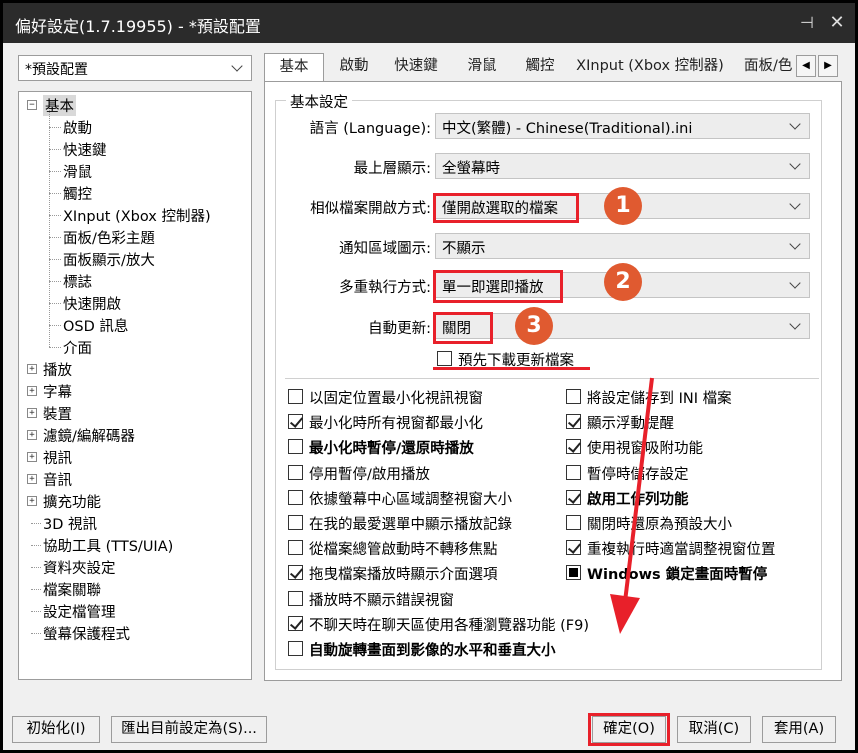  What do you see at coordinates (89, 437) in the screenshot?
I see `tree-item-label: 濾鏡/編解碼器` at bounding box center [89, 437].